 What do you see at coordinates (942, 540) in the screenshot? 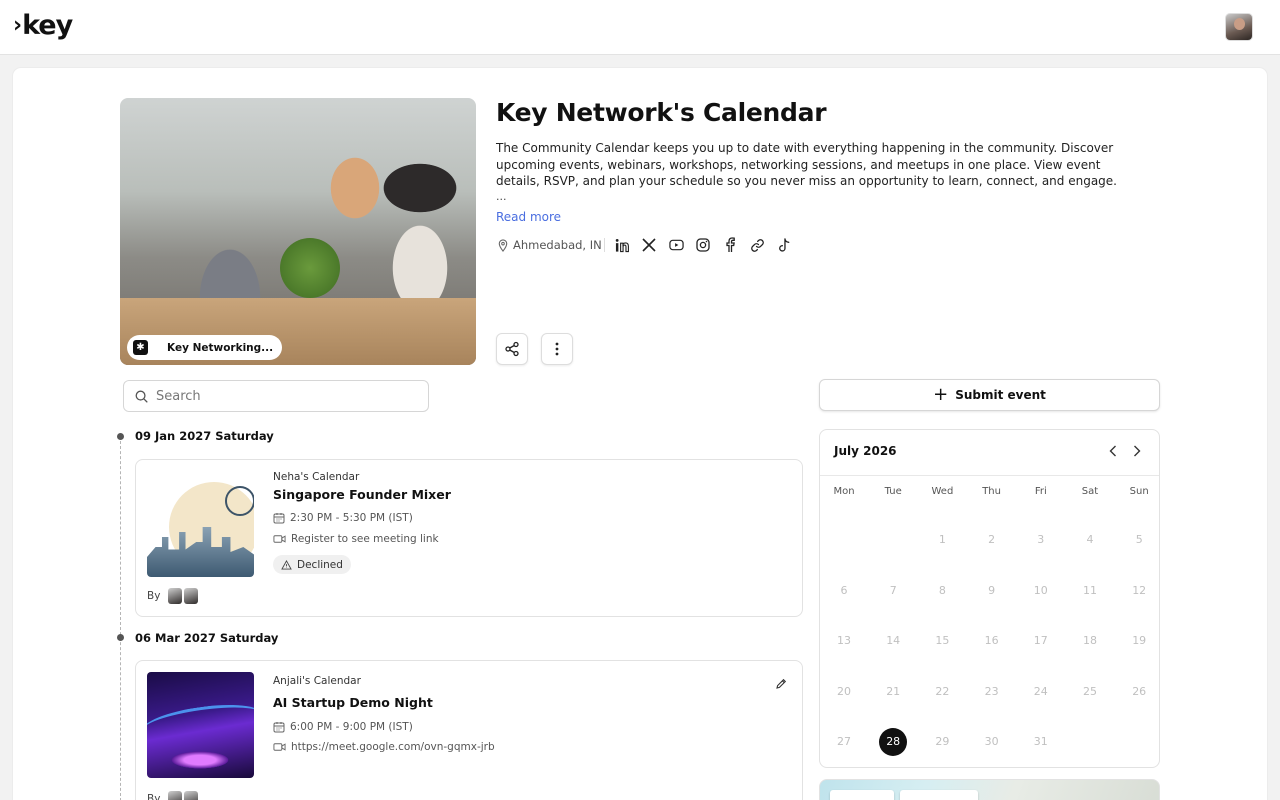
I see `calendar-day: 1` at bounding box center [942, 540].